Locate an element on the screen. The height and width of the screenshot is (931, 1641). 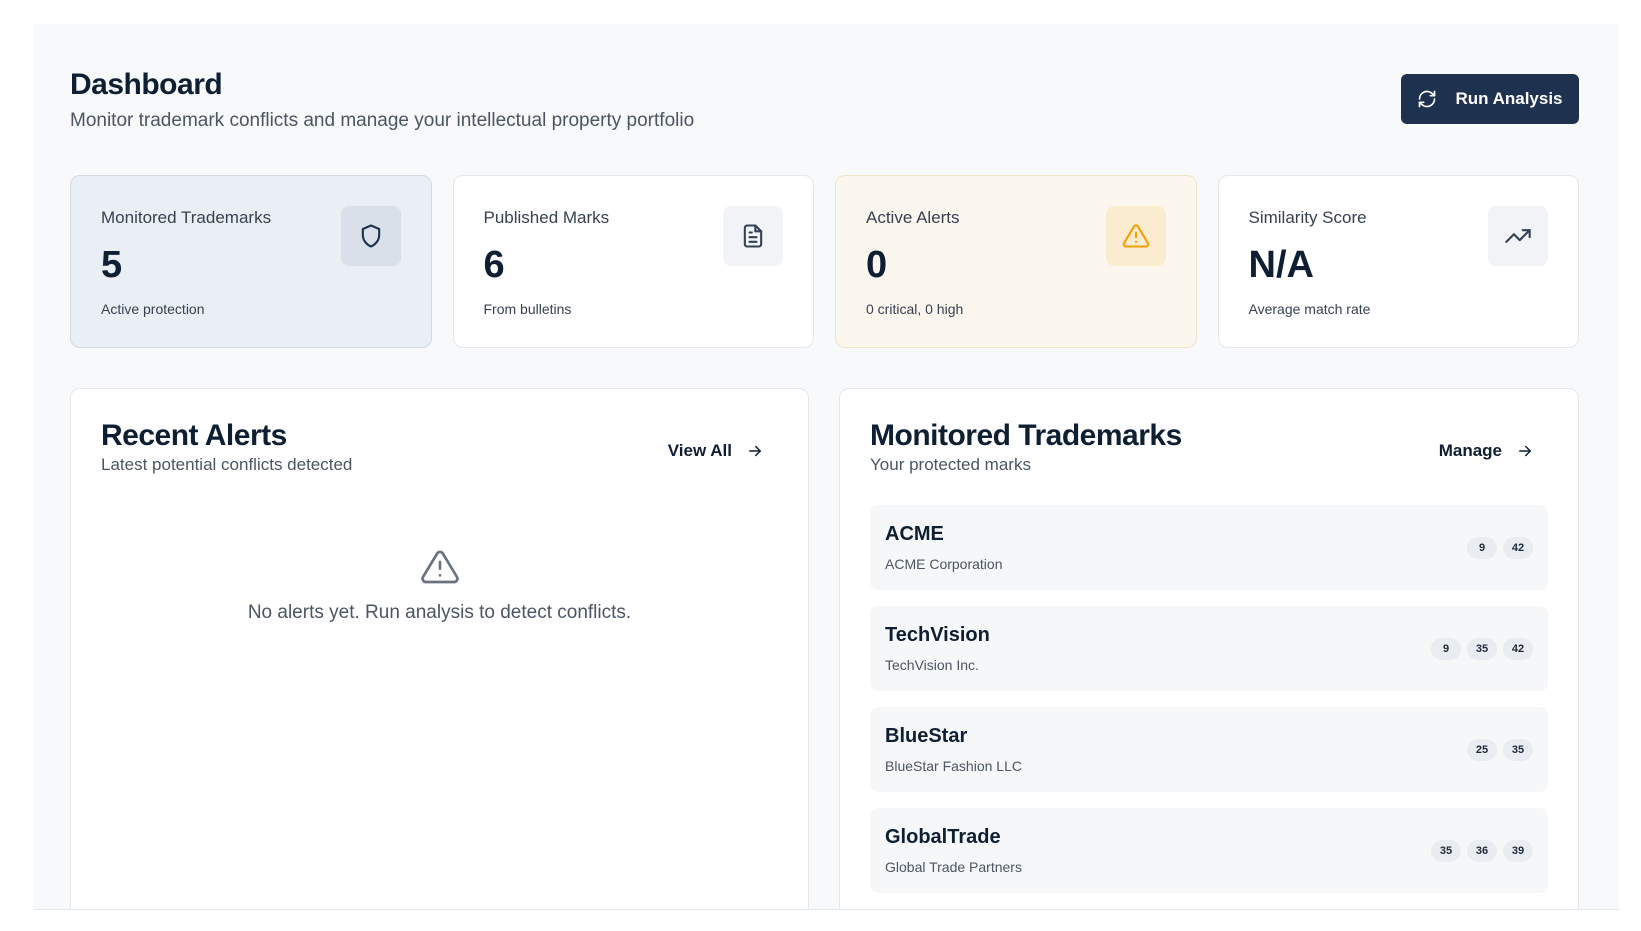
class-badge: 36 is located at coordinates (1482, 851).